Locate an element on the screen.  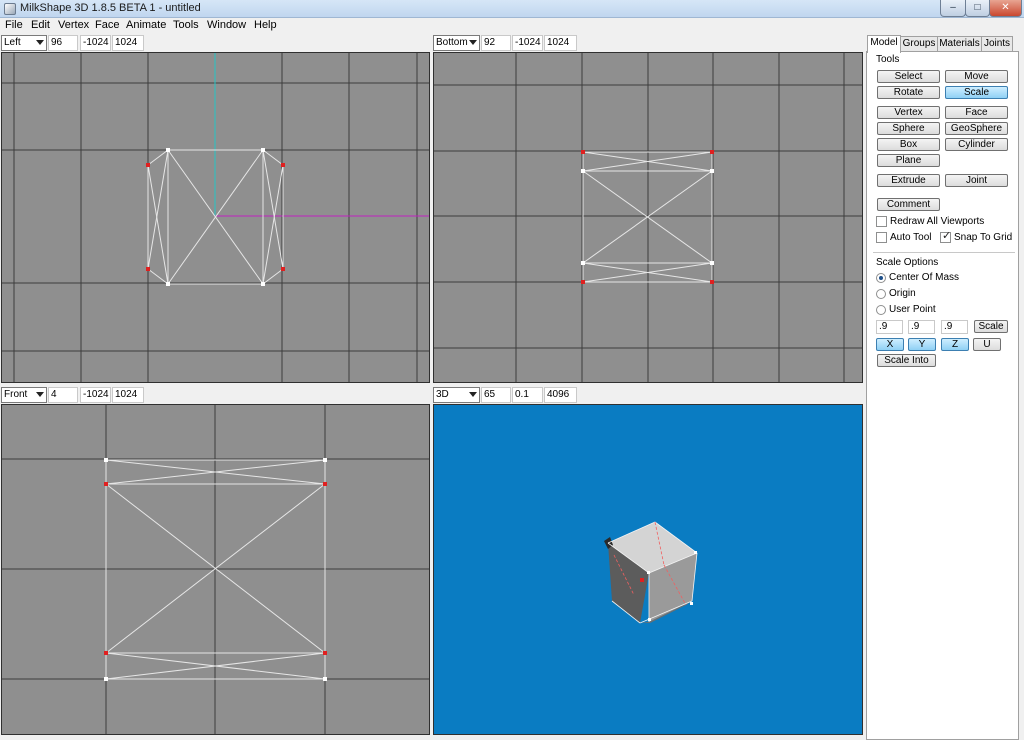
viewport-header-bottom: Bottom 92 -1024 1024 is located at coordinates (648, 43).